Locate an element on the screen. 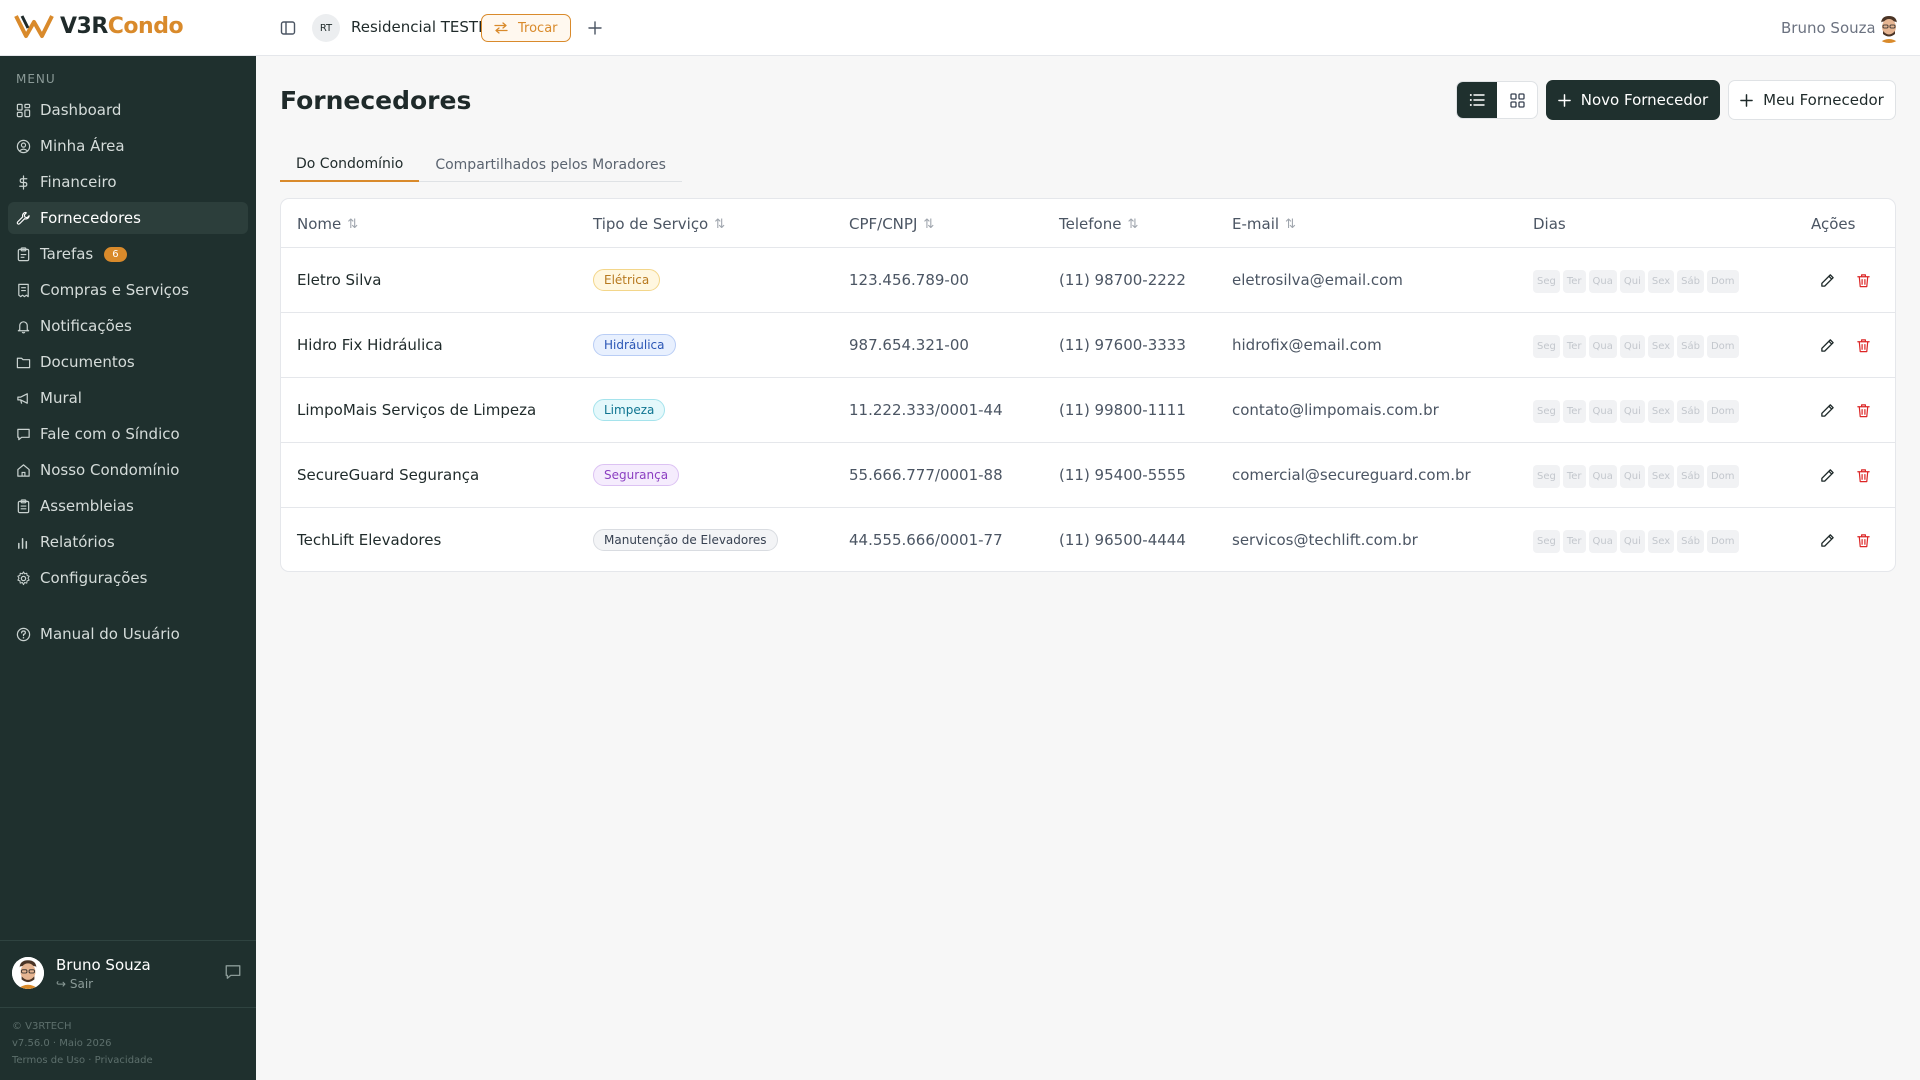 Image resolution: width=1920 pixels, height=1080 pixels. folder-icon is located at coordinates (23, 362).